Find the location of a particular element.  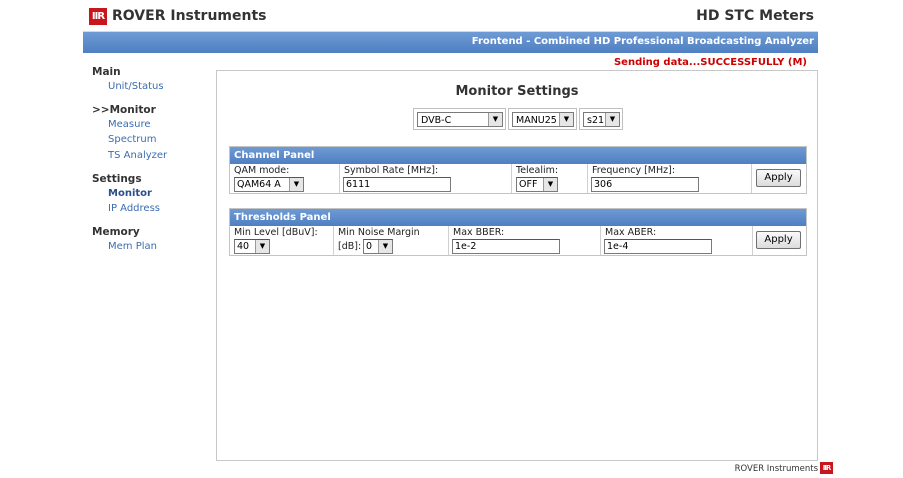

qam-select-value: QAM64 A is located at coordinates (259, 184).